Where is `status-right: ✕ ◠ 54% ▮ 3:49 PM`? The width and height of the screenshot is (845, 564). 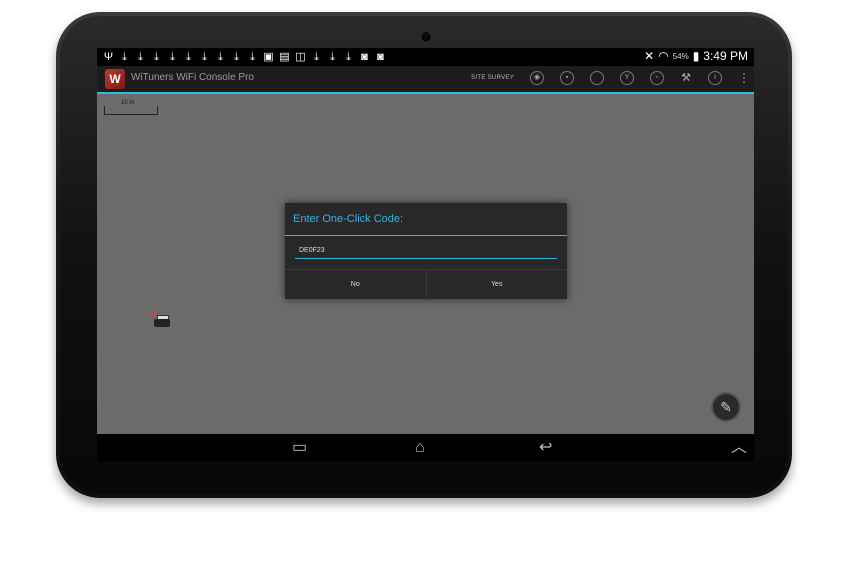
status-right: ✕ ◠ 54% ▮ 3:49 PM is located at coordinates (696, 56).